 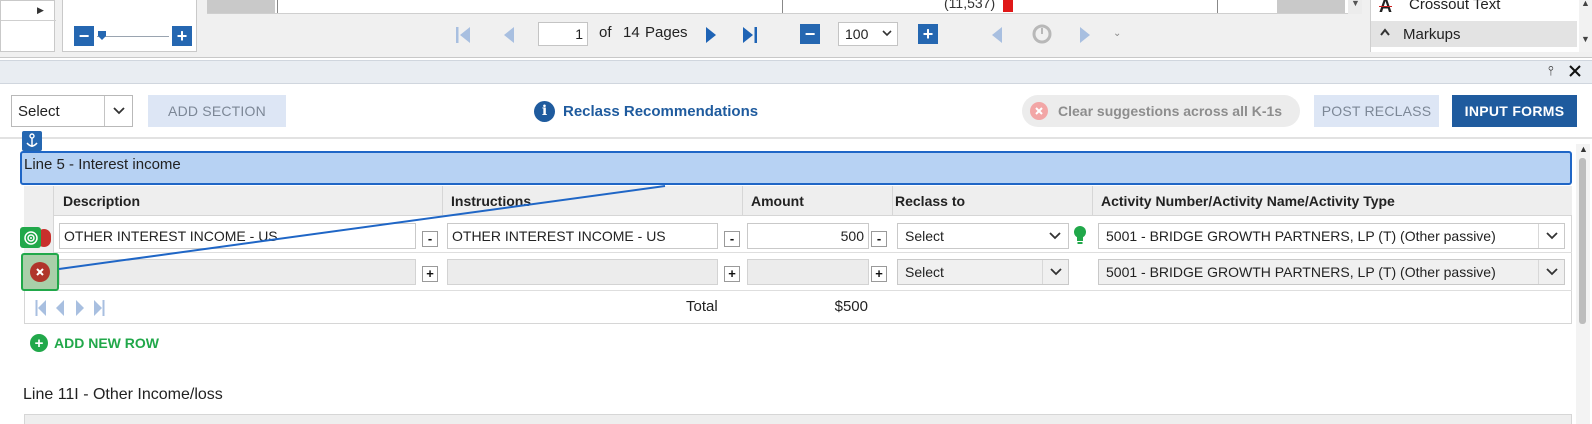 What do you see at coordinates (1385, 8) in the screenshot?
I see `crossout-text-icon: A` at bounding box center [1385, 8].